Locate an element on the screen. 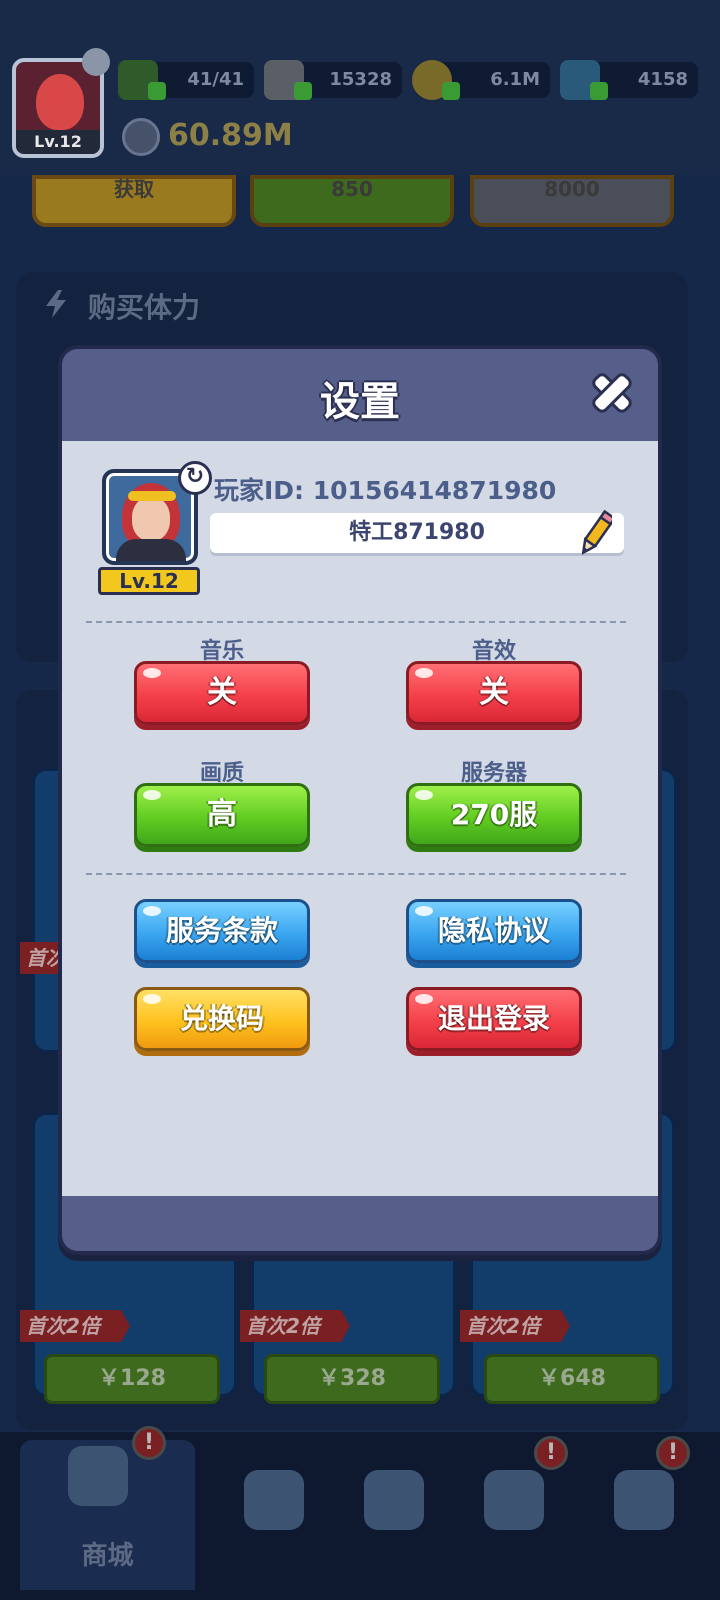 The image size is (720, 1600). avatar-suit is located at coordinates (151, 550).